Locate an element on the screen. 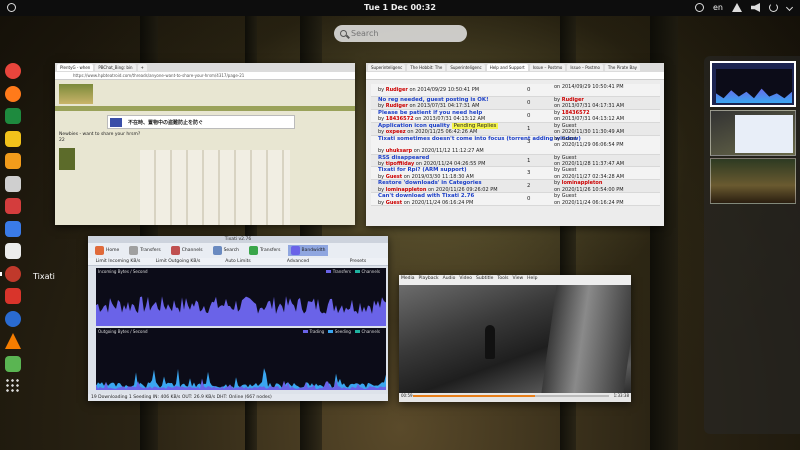 Image resolution: width=800 pixels, height=450 pixels. libreoffice-icon is located at coordinates (13, 116).